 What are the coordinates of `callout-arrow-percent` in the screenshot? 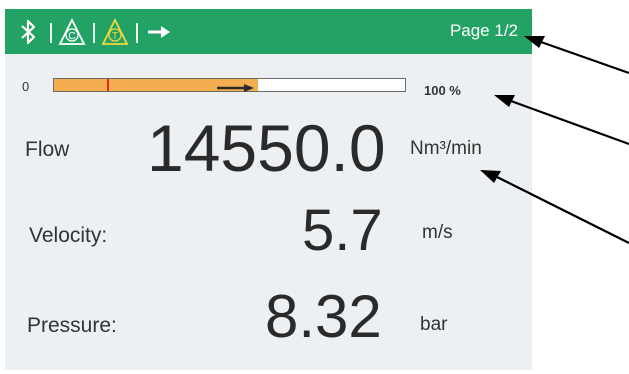 It's located at (569, 122).